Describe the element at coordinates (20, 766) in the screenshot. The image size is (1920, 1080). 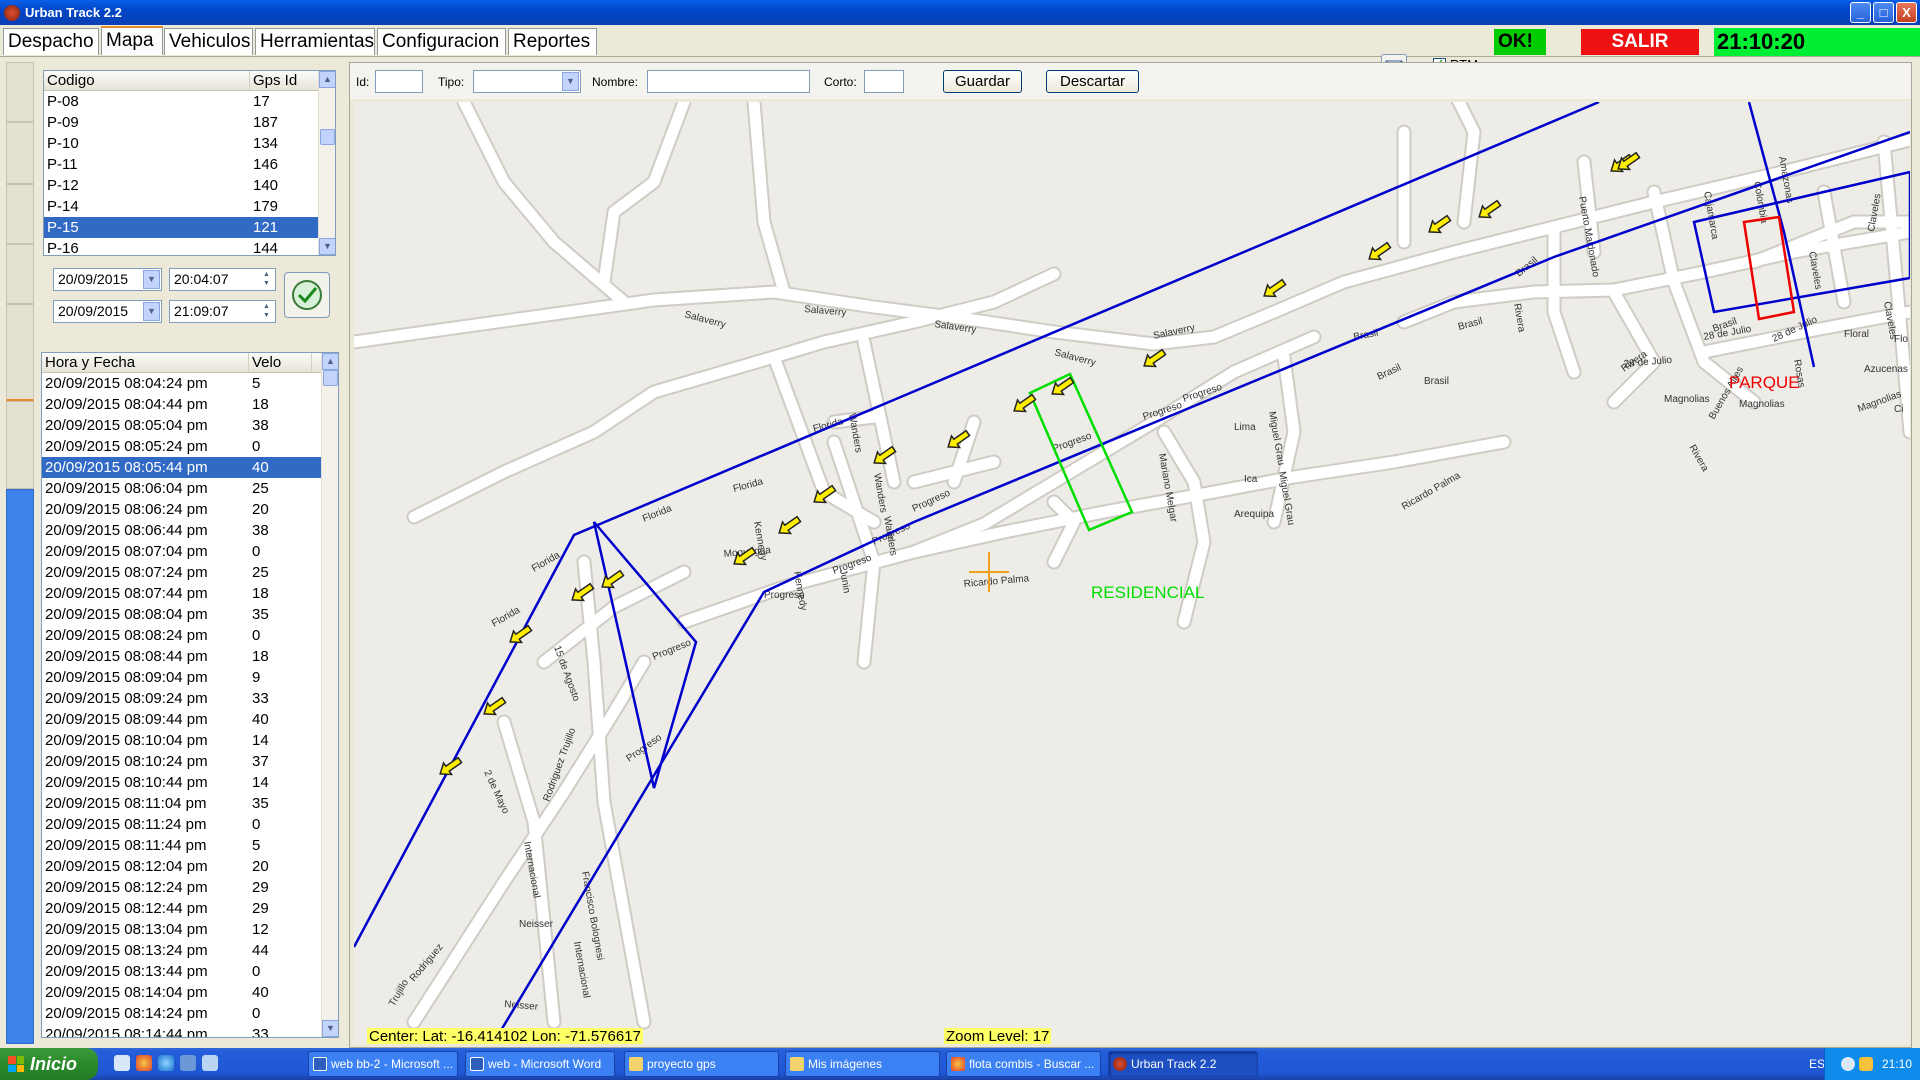
I see `side-strip-scroll` at that location.